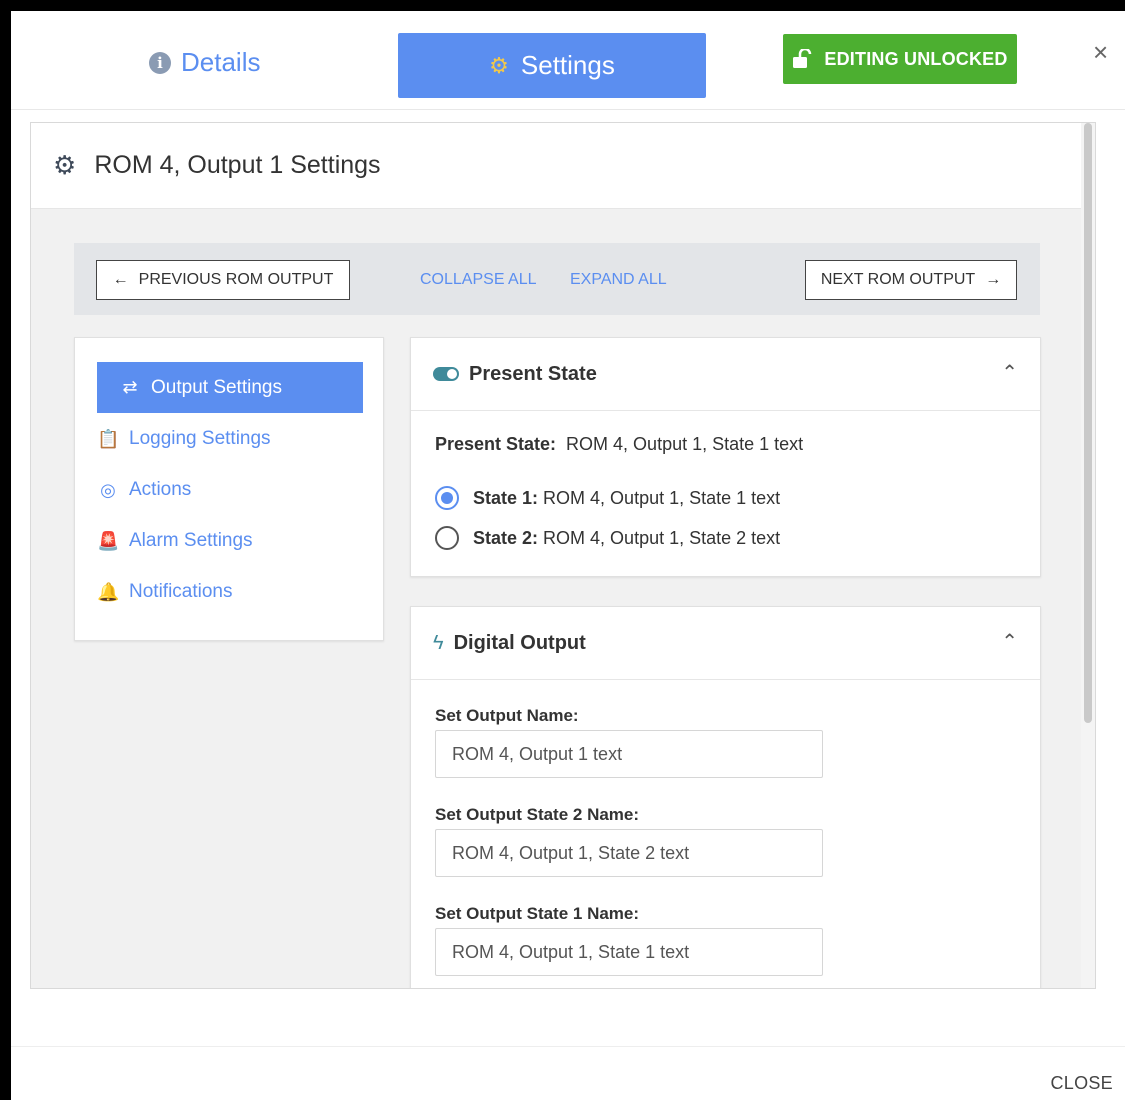 The width and height of the screenshot is (1125, 1100). I want to click on tab-bar: i Details ⚙ Settings EDITING UNLOCKED ×, so click(568, 60).